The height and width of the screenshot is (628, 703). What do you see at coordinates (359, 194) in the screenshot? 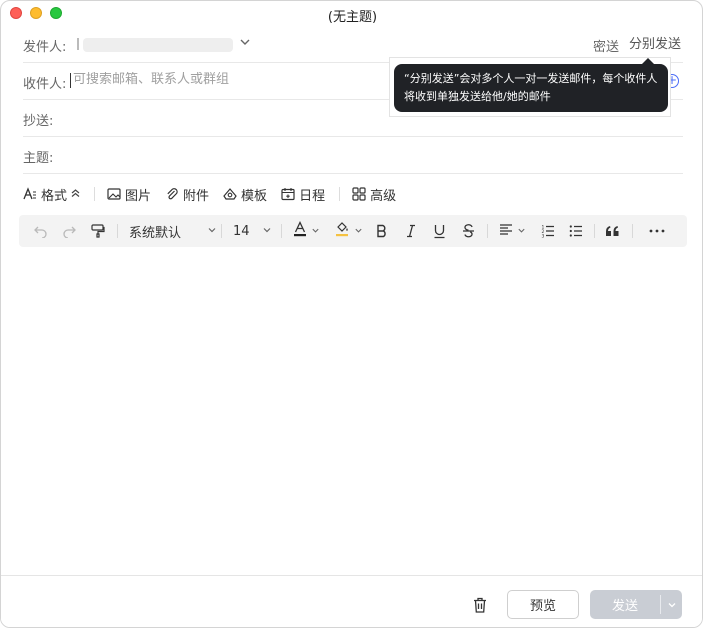
I see `grid-icon` at bounding box center [359, 194].